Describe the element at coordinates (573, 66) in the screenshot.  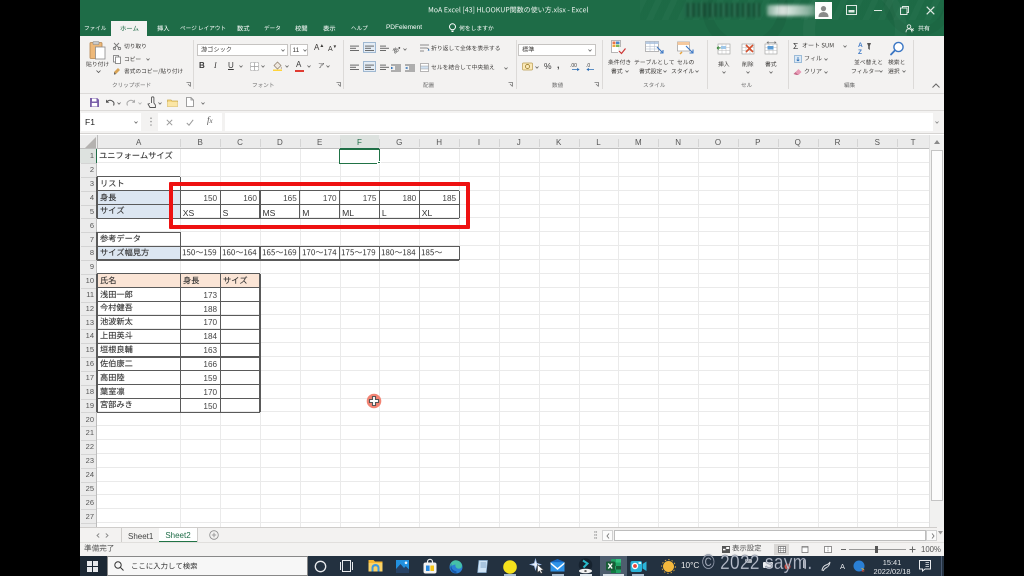
I see `svg-text: .00` at that location.